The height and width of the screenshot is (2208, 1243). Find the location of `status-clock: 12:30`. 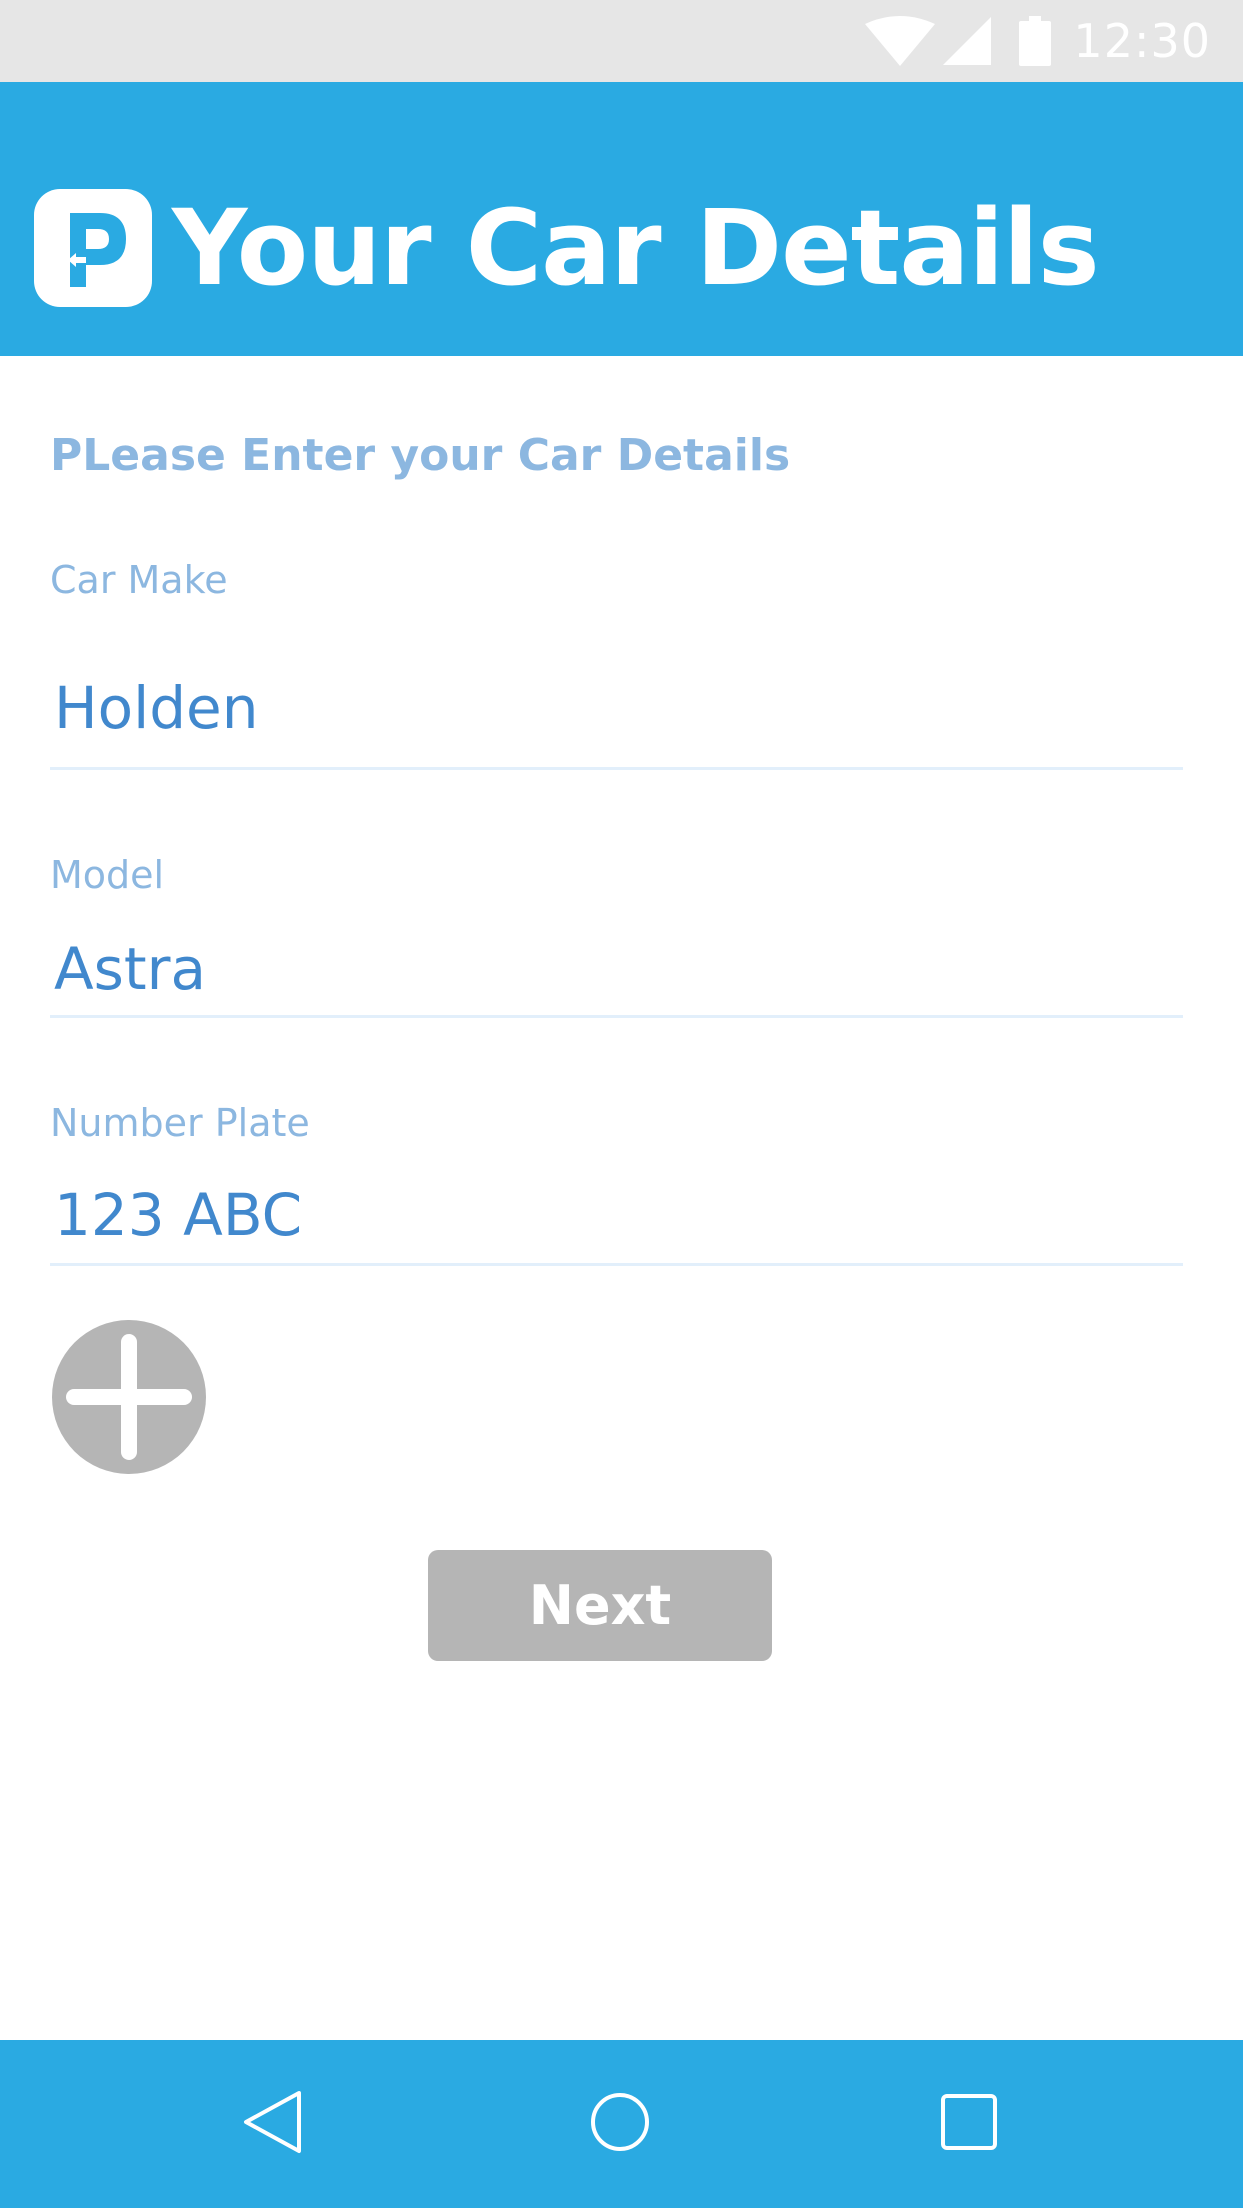

status-clock: 12:30 is located at coordinates (1142, 41).